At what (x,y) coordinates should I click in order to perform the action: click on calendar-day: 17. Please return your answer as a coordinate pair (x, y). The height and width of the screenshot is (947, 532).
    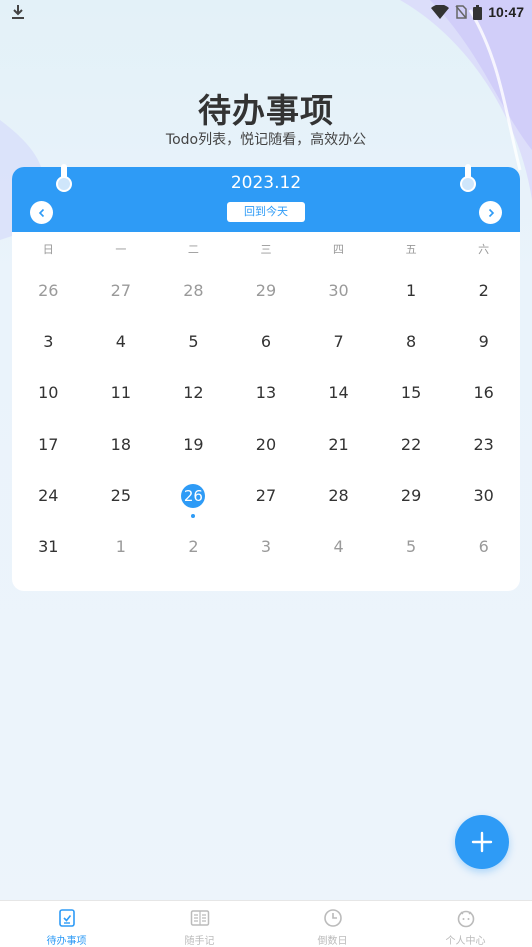
    Looking at the image, I should click on (48, 454).